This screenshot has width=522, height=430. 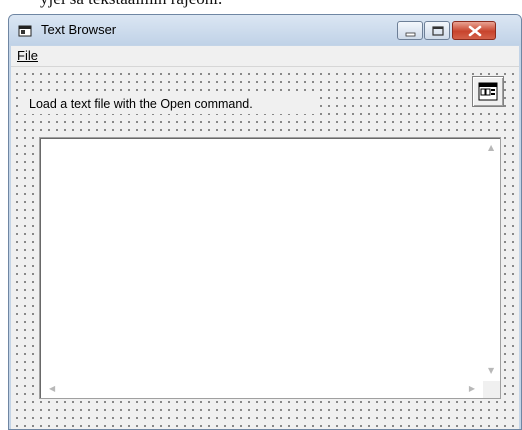 What do you see at coordinates (410, 30) in the screenshot?
I see `minimize-button` at bounding box center [410, 30].